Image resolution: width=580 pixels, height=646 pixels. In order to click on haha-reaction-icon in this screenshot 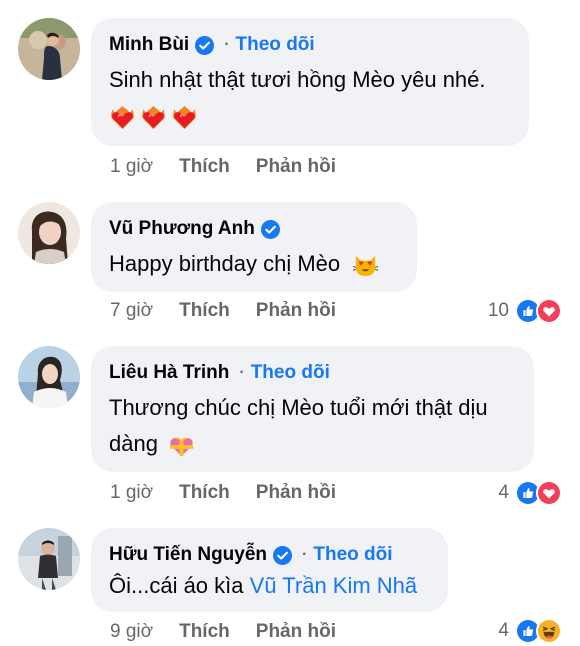, I will do `click(549, 631)`.